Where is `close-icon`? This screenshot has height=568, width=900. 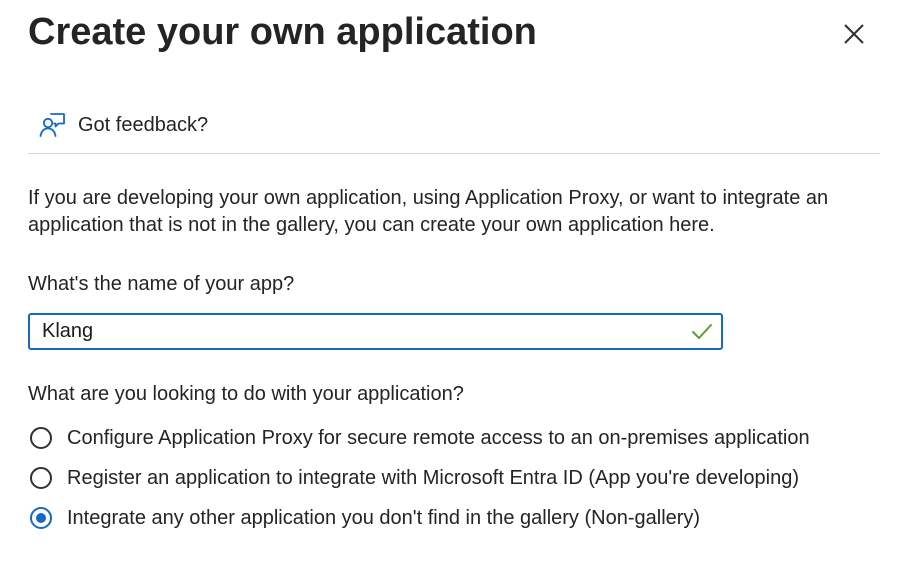 close-icon is located at coordinates (854, 34).